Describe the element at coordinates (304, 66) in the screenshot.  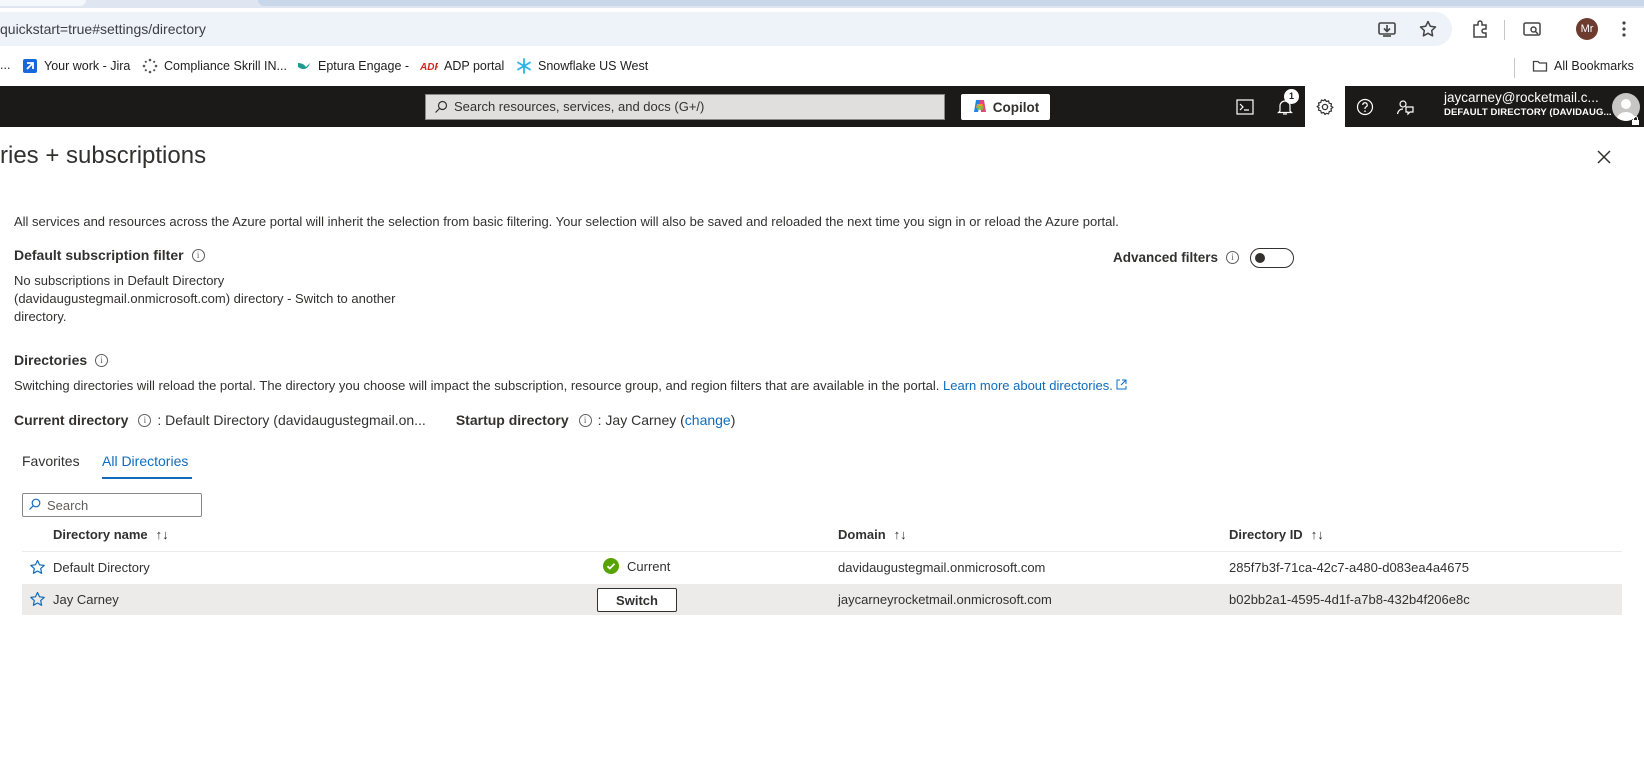
I see `eptura-icon` at that location.